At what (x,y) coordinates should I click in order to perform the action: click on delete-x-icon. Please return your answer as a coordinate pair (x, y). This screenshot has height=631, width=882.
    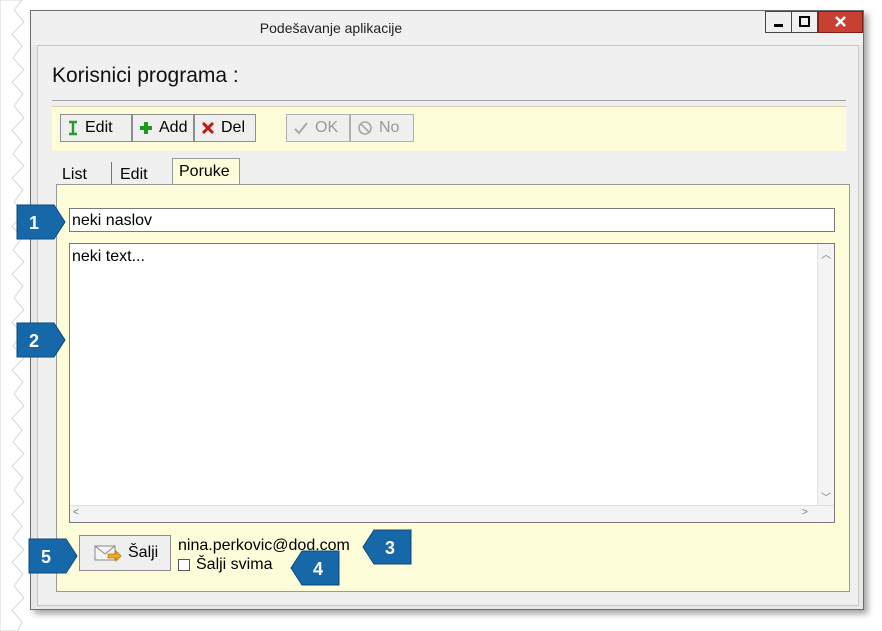
    Looking at the image, I should click on (208, 128).